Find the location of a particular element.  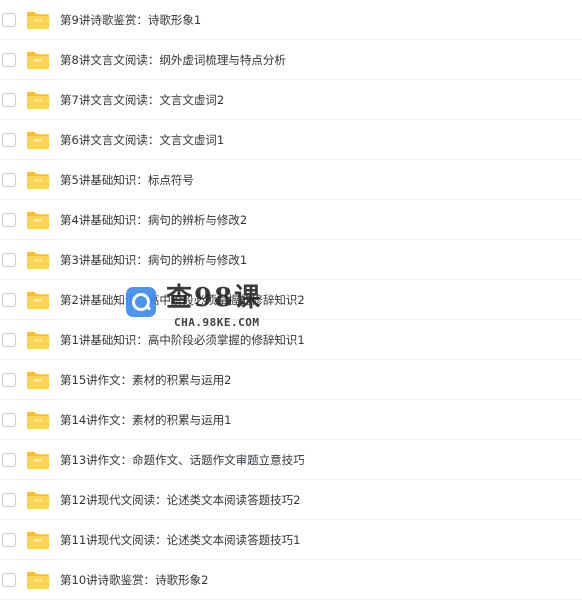

file-row: 第12讲现代文阅读：论述类文本阅读答题技巧2 is located at coordinates (291, 500).